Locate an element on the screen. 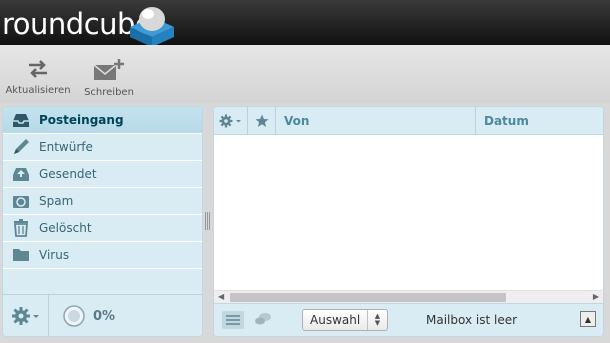 This screenshot has width=610, height=343. triangle-up-icon: ▲ is located at coordinates (588, 319).